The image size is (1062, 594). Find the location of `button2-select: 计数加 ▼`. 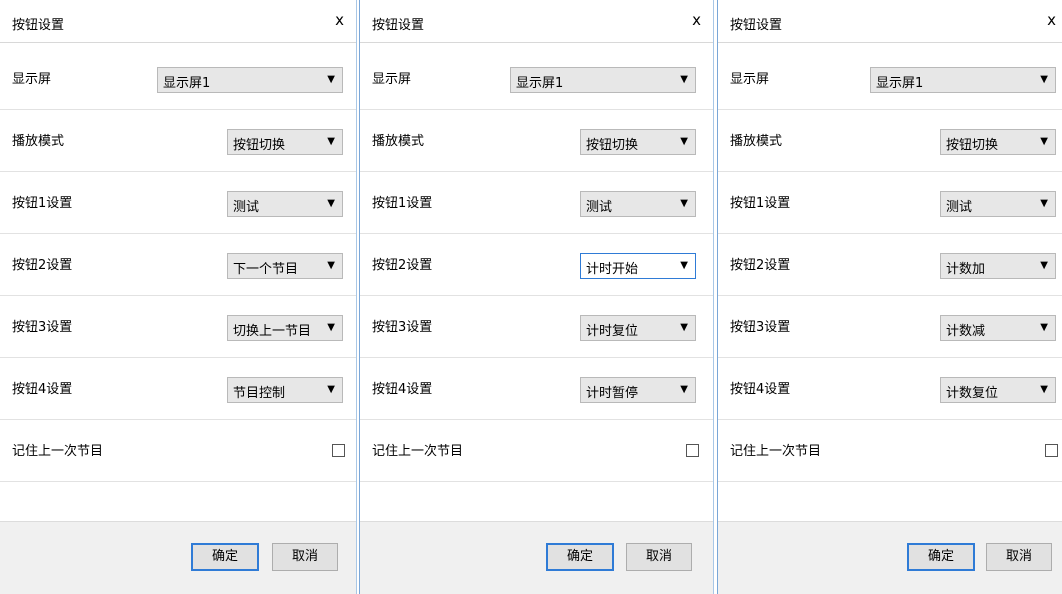

button2-select: 计数加 ▼ is located at coordinates (998, 266).